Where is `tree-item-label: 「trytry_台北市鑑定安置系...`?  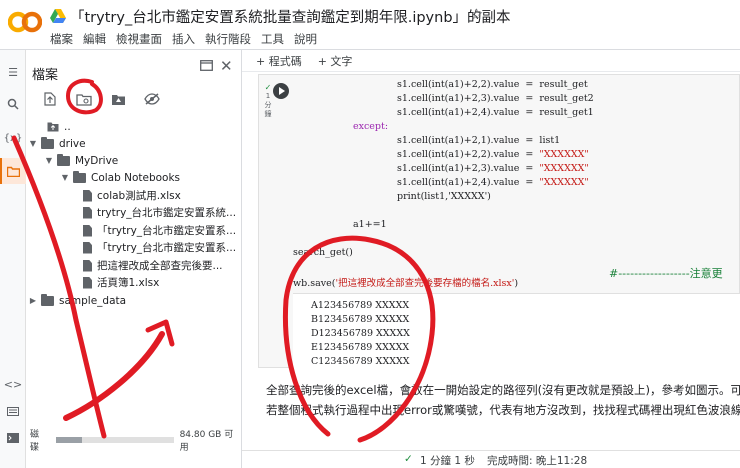 tree-item-label: 「trytry_台北市鑑定安置系... is located at coordinates (167, 231).